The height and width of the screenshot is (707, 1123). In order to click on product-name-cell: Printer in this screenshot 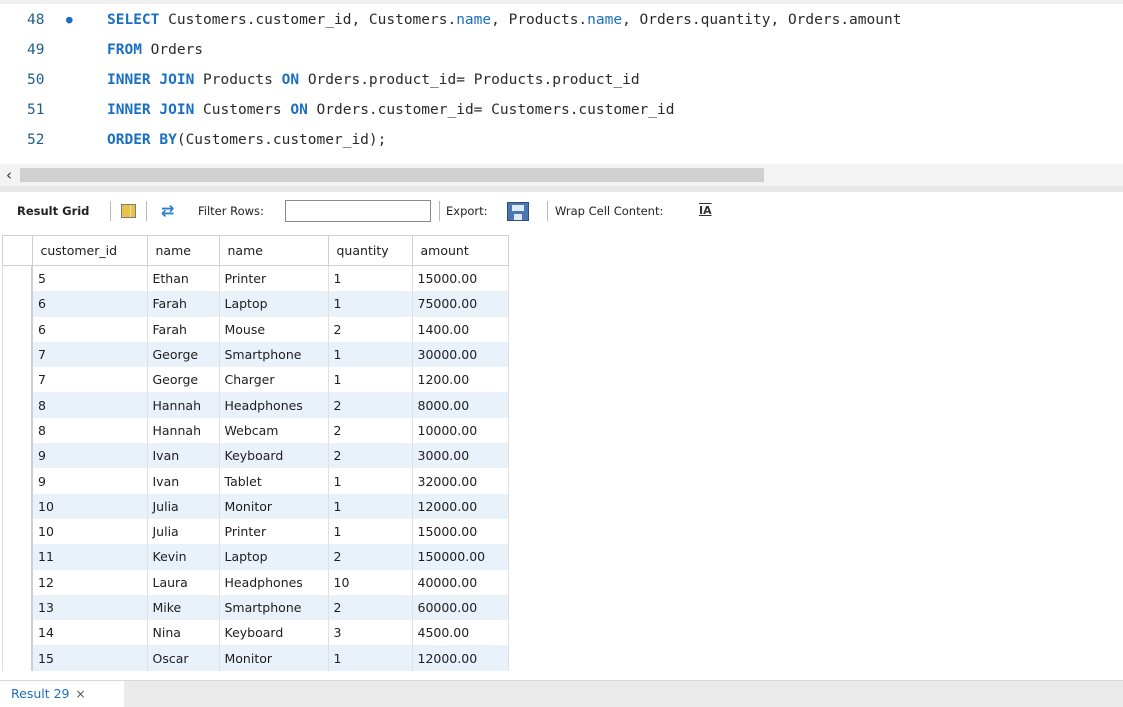, I will do `click(273, 278)`.